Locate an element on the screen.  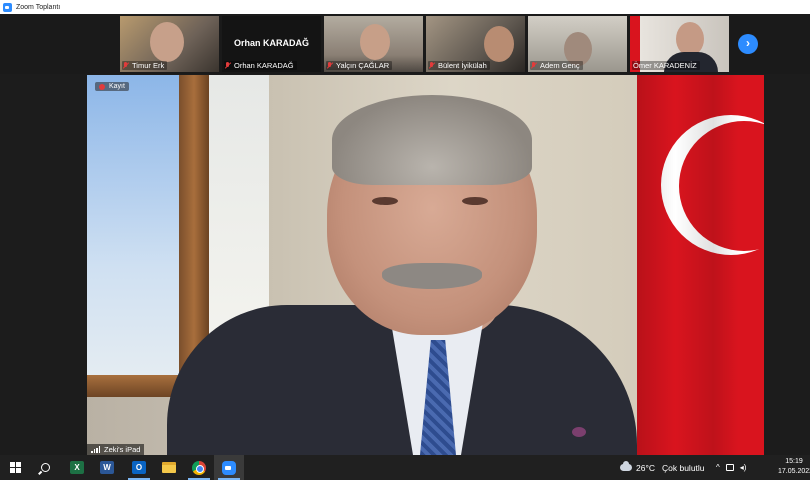
taskbar-outlook: O is located at coordinates (139, 467).